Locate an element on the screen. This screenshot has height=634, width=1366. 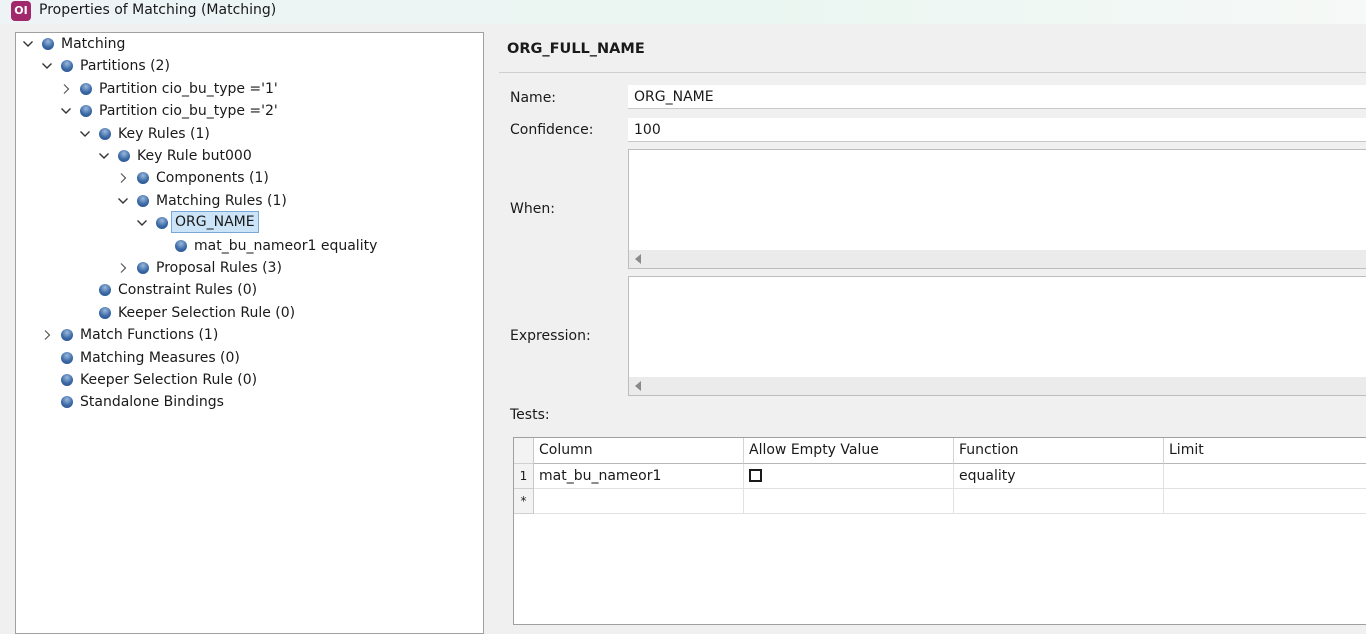
tree-node-matching-rules: Matching Rules (1) is located at coordinates (248, 201).